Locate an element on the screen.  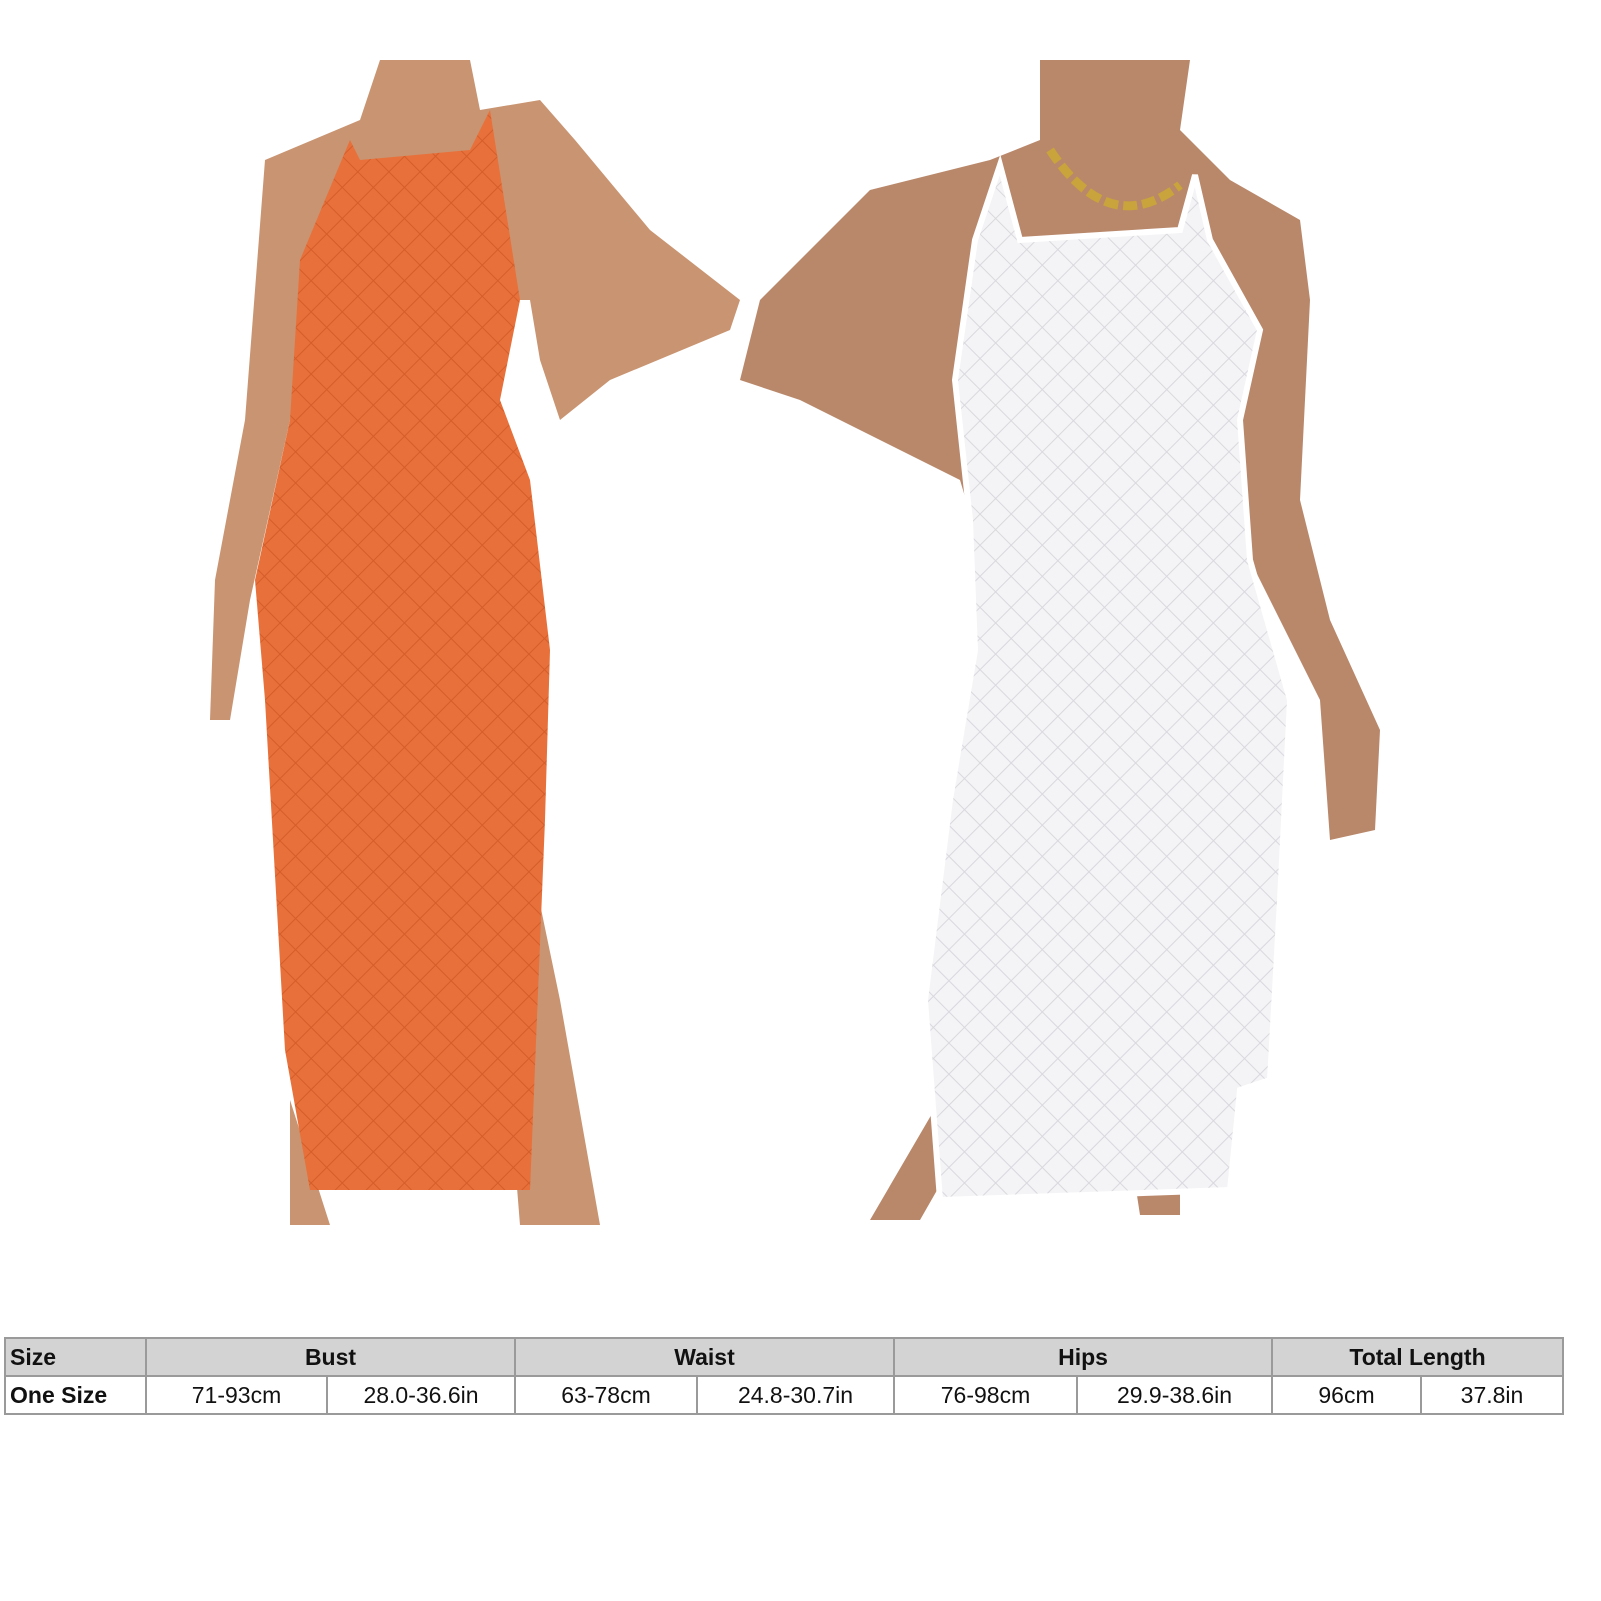
cell-hips-cm: 76-98cm is located at coordinates (985, 1395).